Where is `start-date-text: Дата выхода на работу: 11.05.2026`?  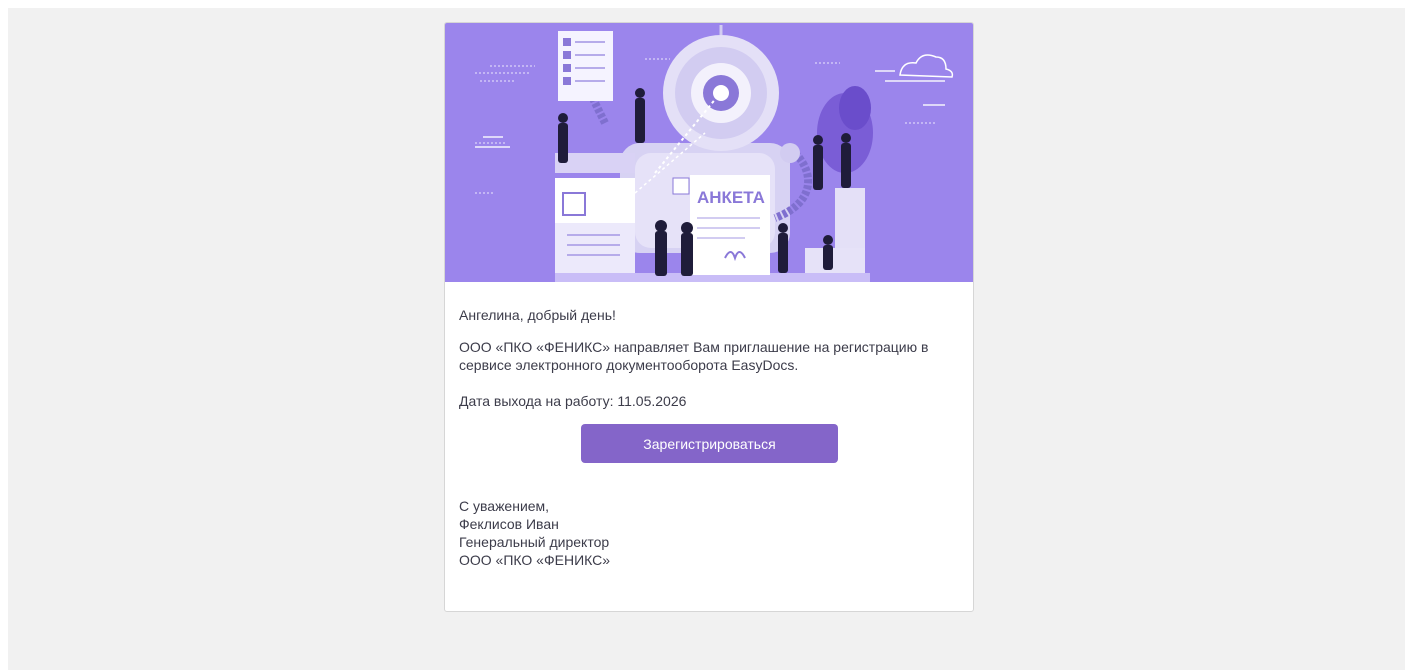 start-date-text: Дата выхода на работу: 11.05.2026 is located at coordinates (573, 401).